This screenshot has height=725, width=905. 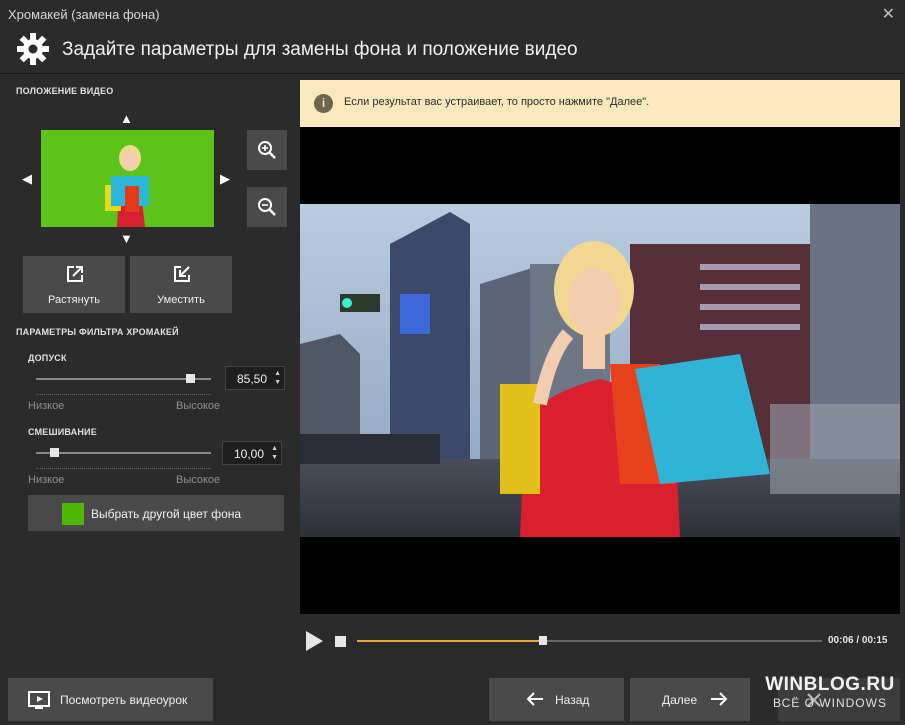 I want to click on stop-icon, so click(x=340, y=641).